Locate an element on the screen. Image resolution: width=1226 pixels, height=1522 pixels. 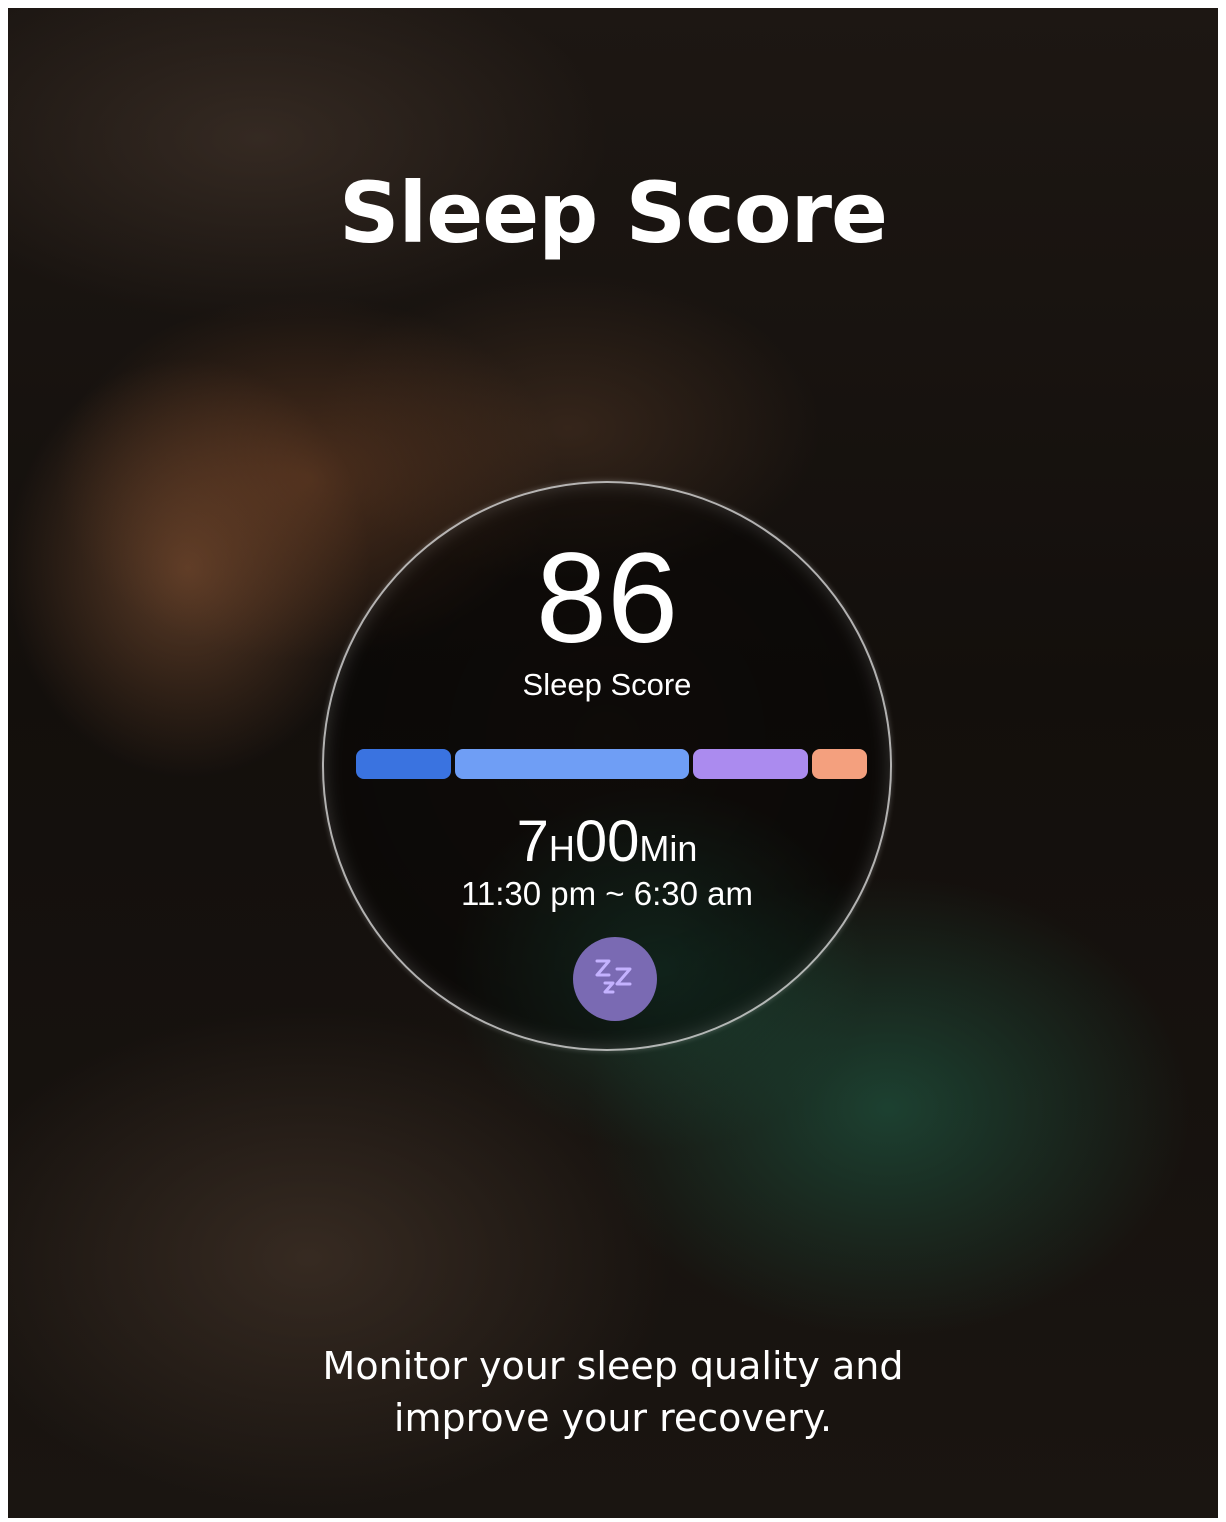
zzz-icon is located at coordinates (613, 976).